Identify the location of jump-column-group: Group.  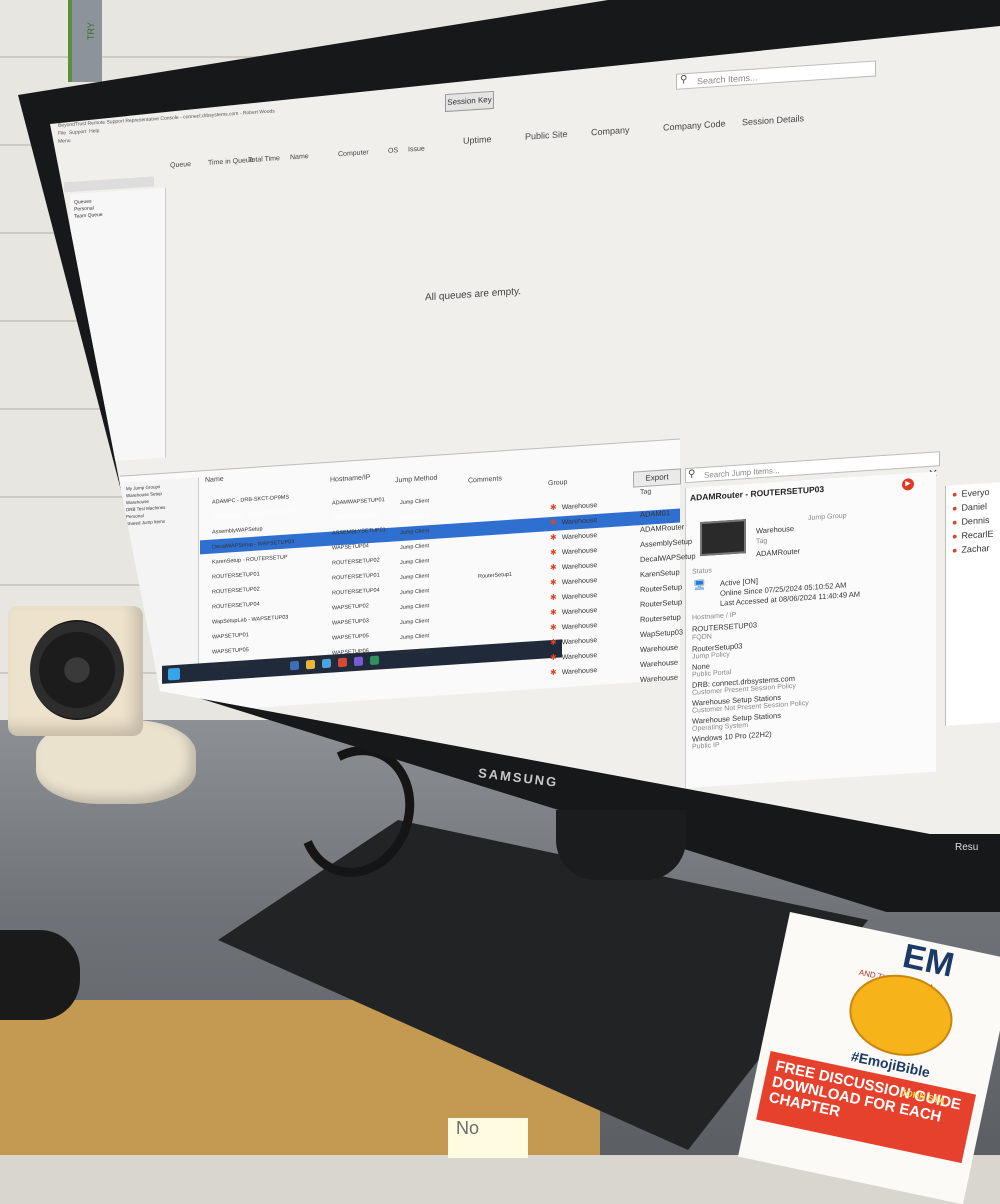
(557, 483).